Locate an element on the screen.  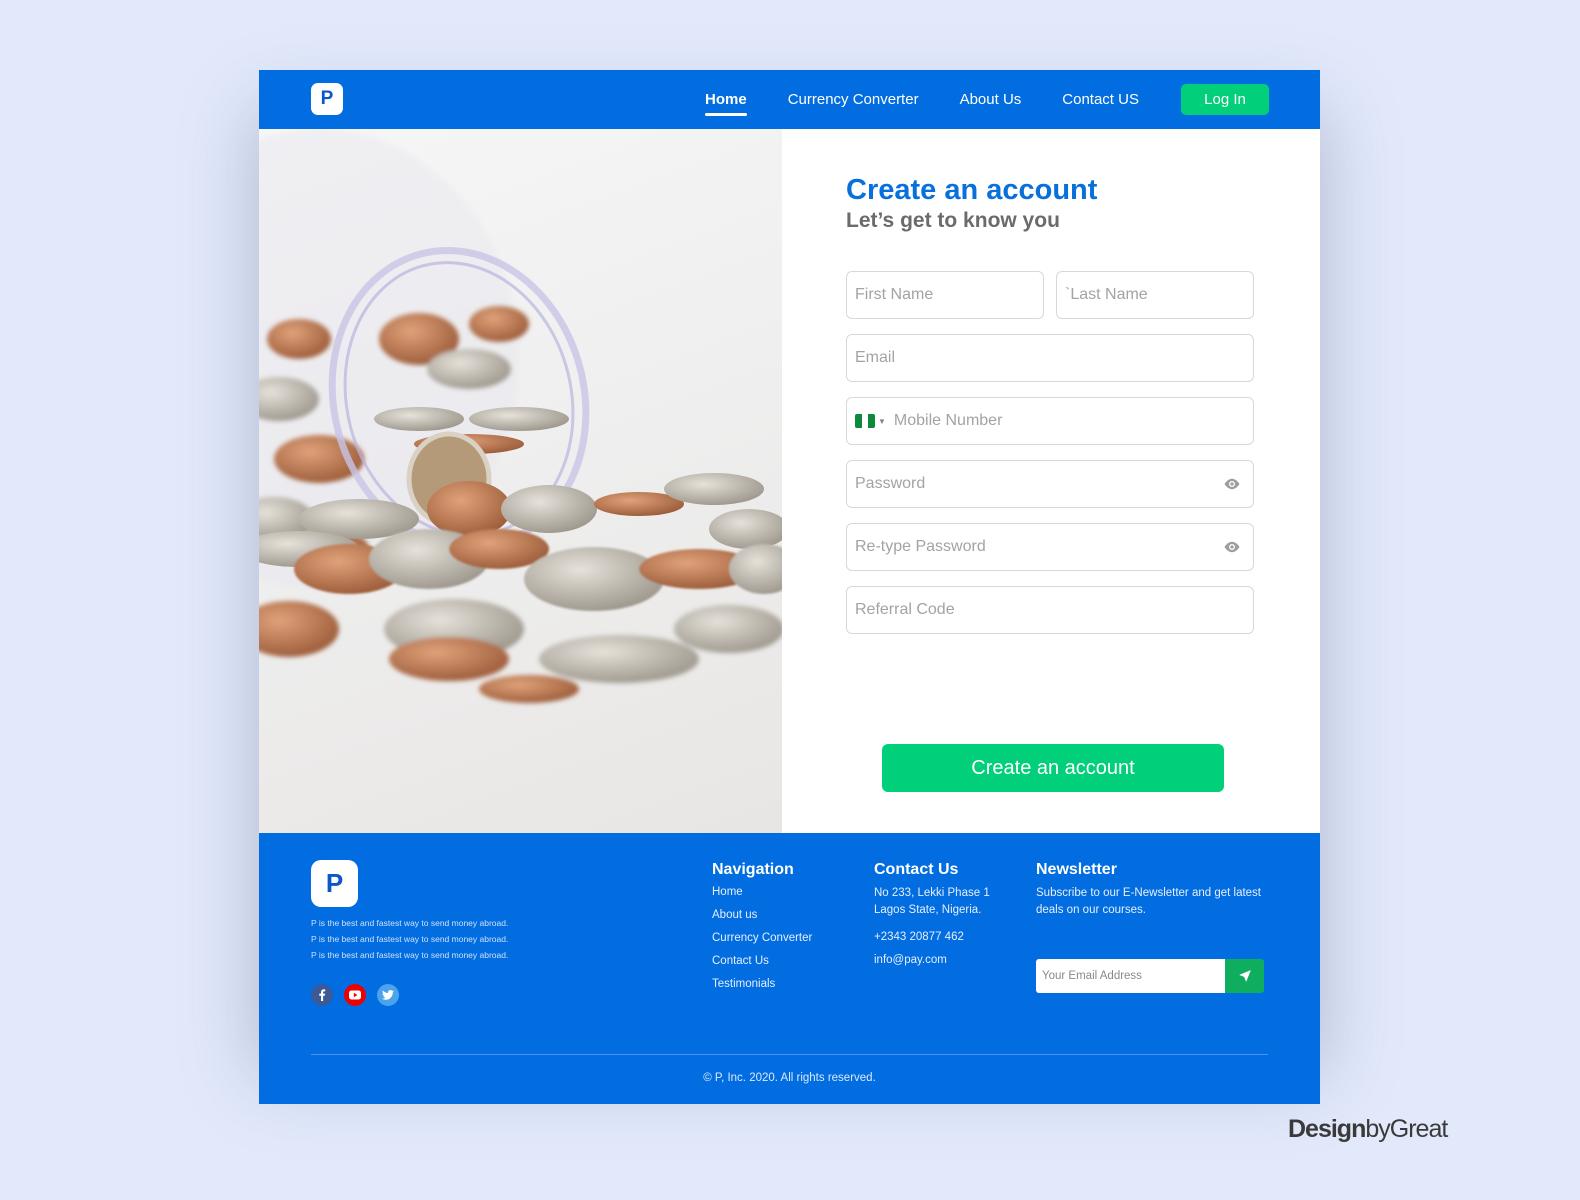
newsletter-submit-button is located at coordinates (1244, 976).